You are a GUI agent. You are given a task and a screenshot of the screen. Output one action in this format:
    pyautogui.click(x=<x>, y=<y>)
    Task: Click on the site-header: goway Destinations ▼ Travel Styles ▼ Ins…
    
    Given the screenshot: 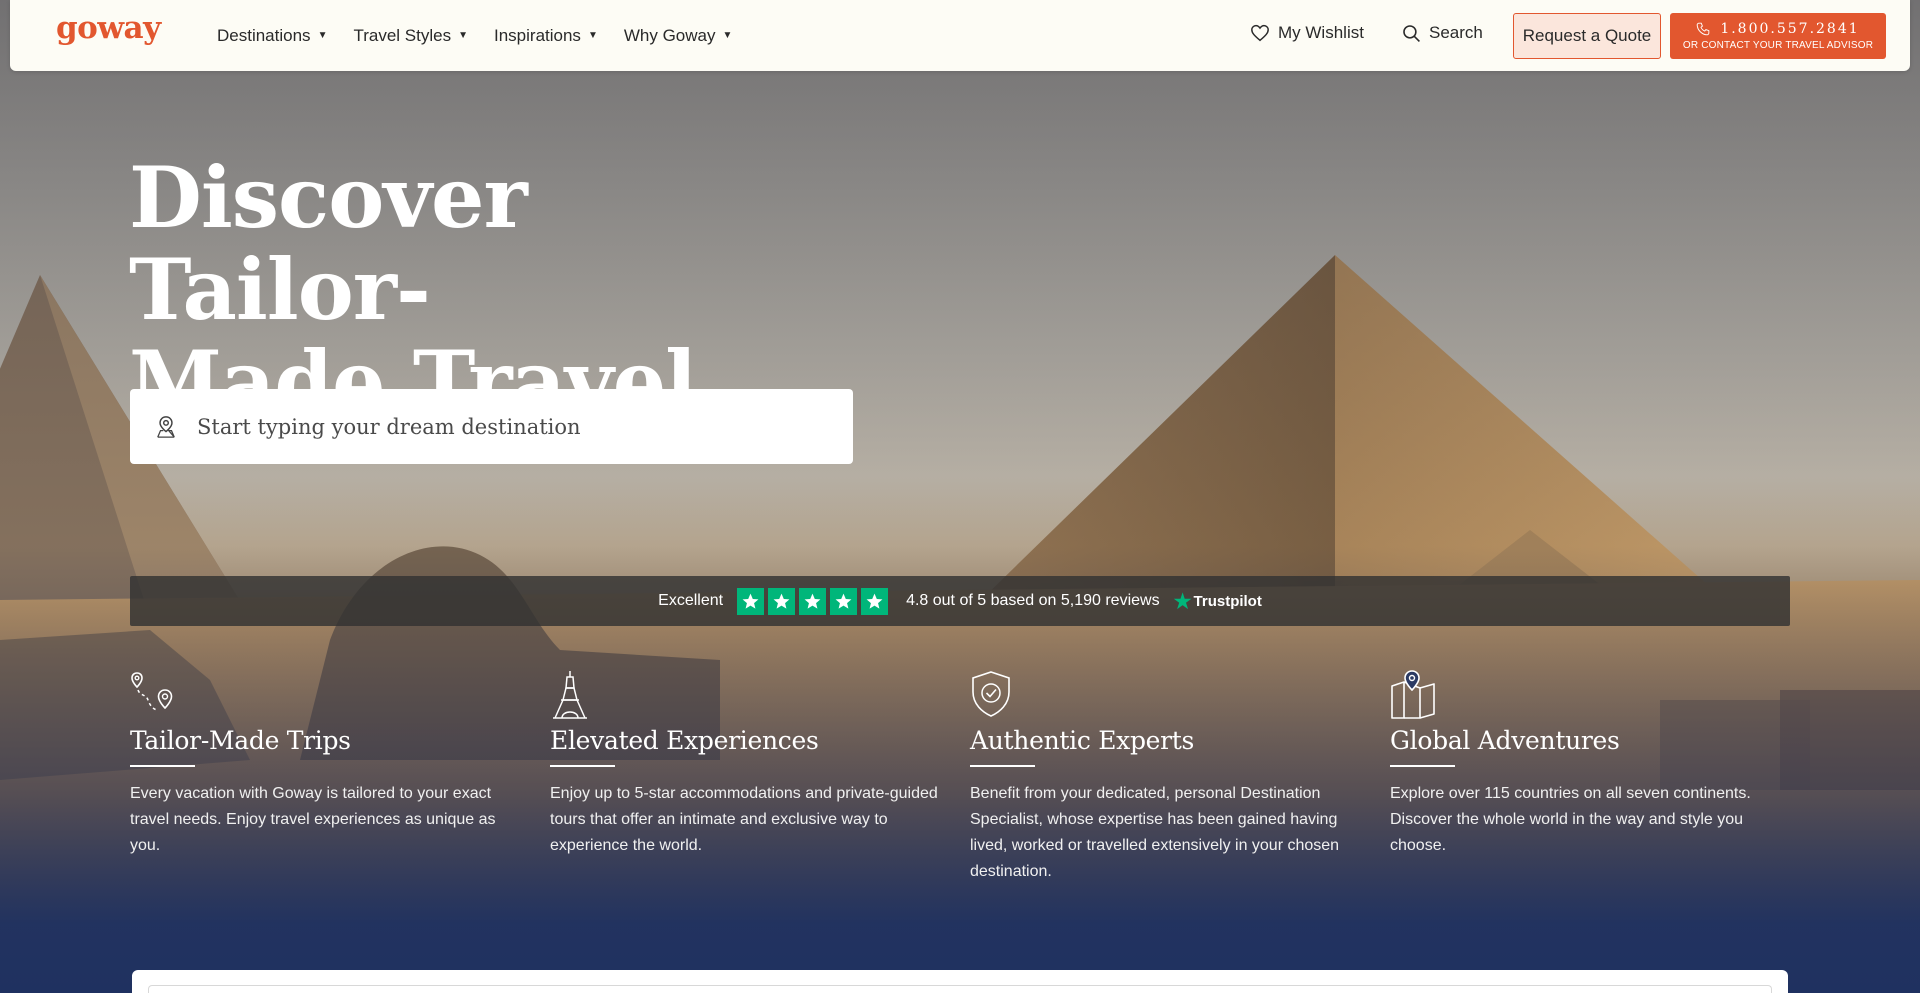 What is the action you would take?
    pyautogui.click(x=960, y=35)
    